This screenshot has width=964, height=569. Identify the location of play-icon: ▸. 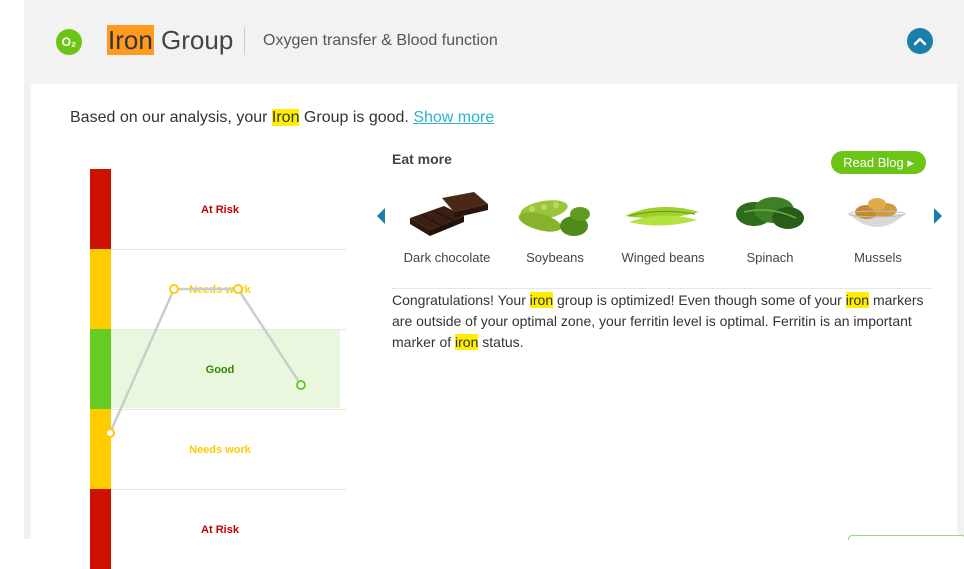
(910, 162).